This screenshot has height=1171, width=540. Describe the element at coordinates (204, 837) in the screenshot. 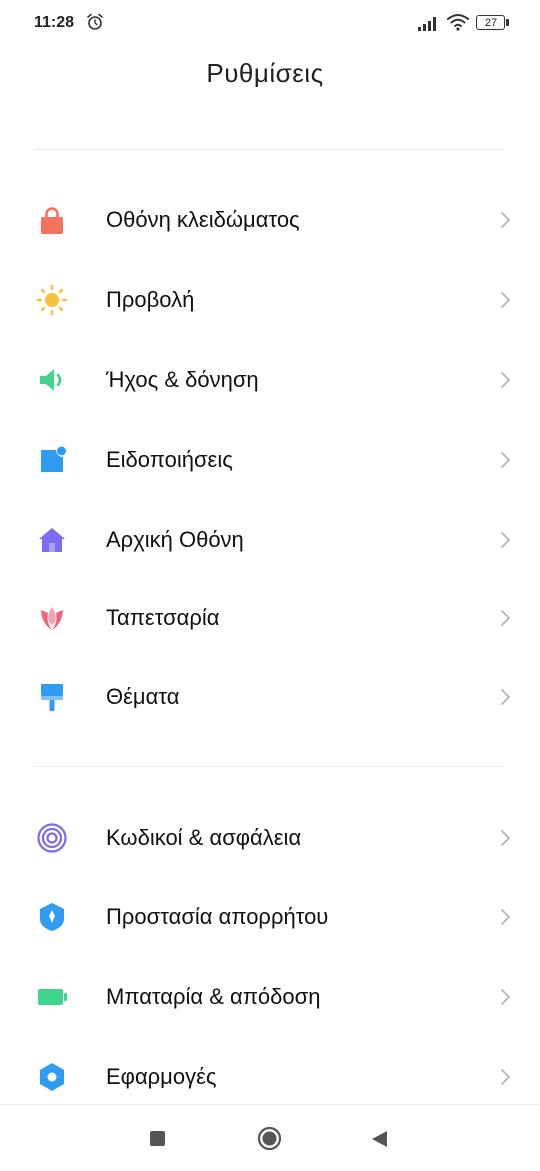

I see `settings-item-label: Κωδικοί & ασφάλεια` at that location.